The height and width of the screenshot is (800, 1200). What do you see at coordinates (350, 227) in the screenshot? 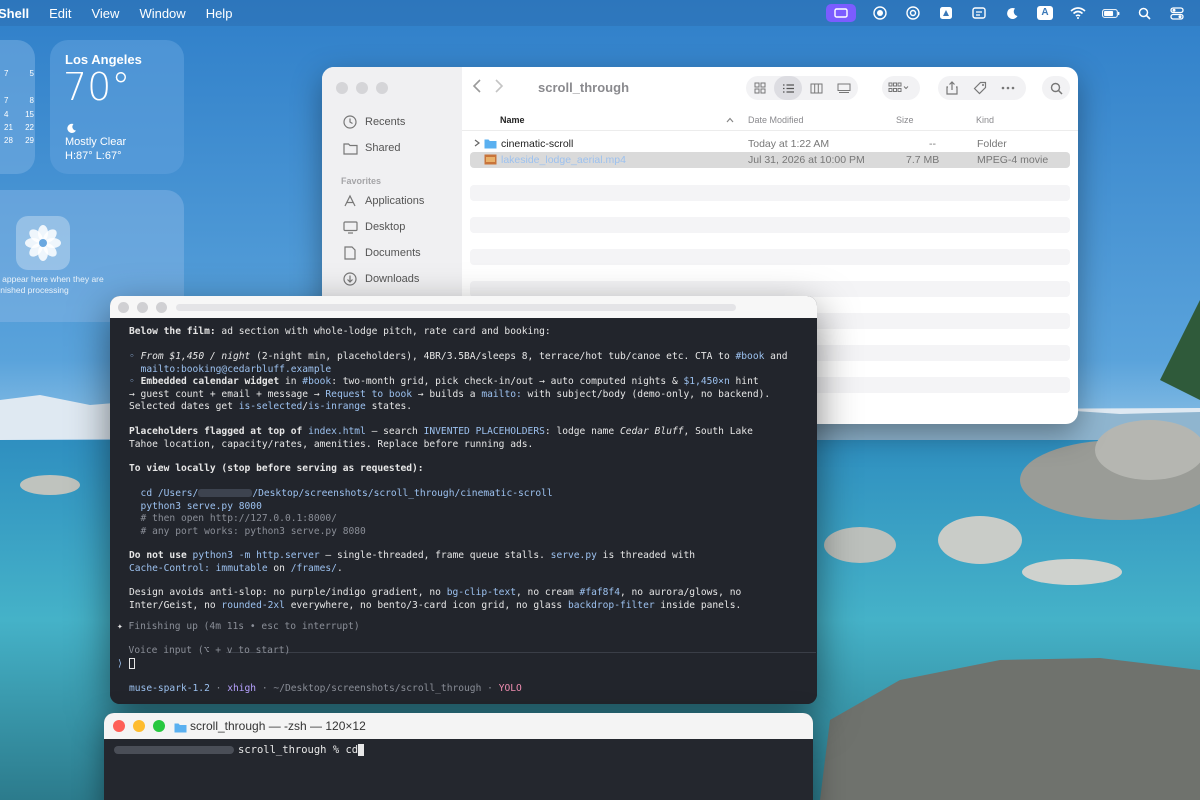
I see `desktop-icon` at bounding box center [350, 227].